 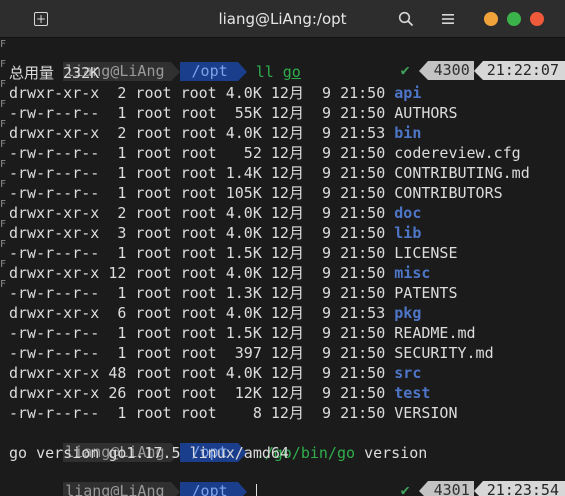 I want to click on prompt-line-2: liang@LiAng/opt ./go/bin/go version, so click(x=218, y=442).